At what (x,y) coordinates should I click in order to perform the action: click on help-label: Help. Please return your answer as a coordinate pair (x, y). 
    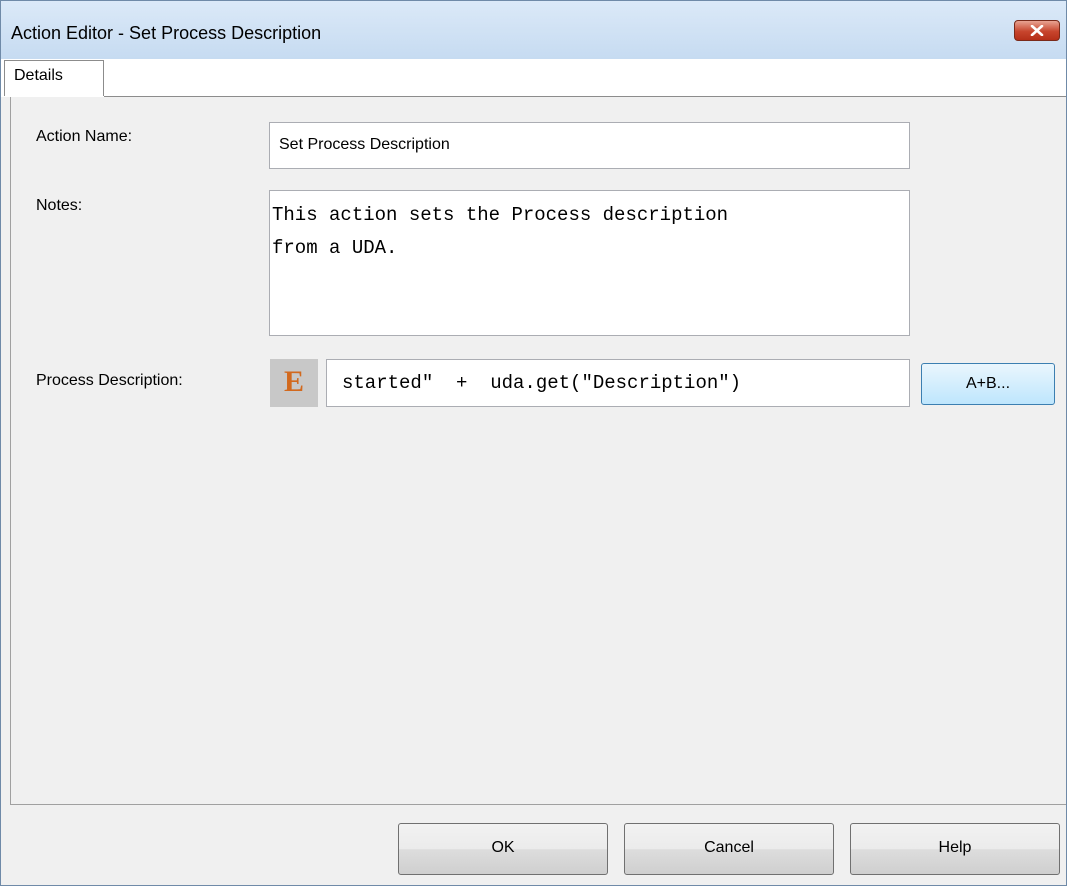
    Looking at the image, I should click on (955, 847).